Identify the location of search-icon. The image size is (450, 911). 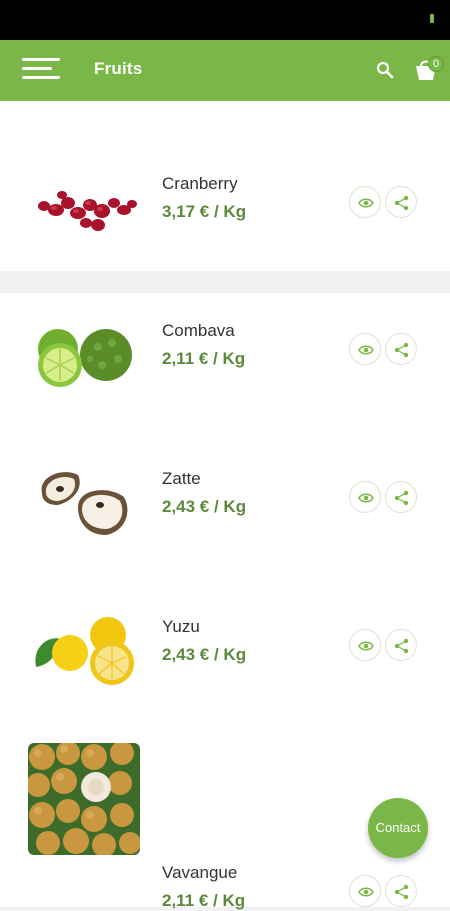
(385, 70).